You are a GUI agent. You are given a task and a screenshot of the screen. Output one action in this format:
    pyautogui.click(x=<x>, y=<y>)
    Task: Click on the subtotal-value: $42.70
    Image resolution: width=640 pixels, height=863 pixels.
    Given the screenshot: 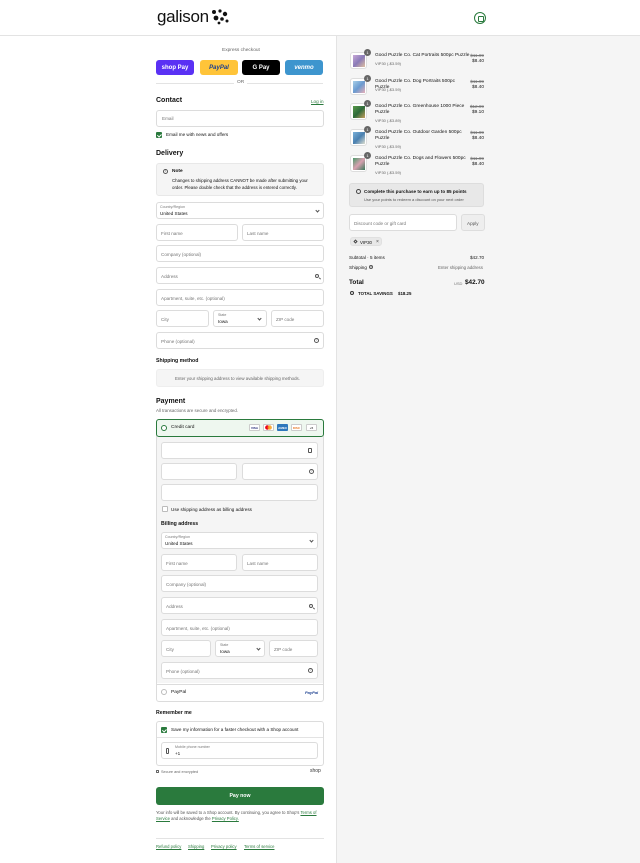 What is the action you would take?
    pyautogui.click(x=477, y=257)
    